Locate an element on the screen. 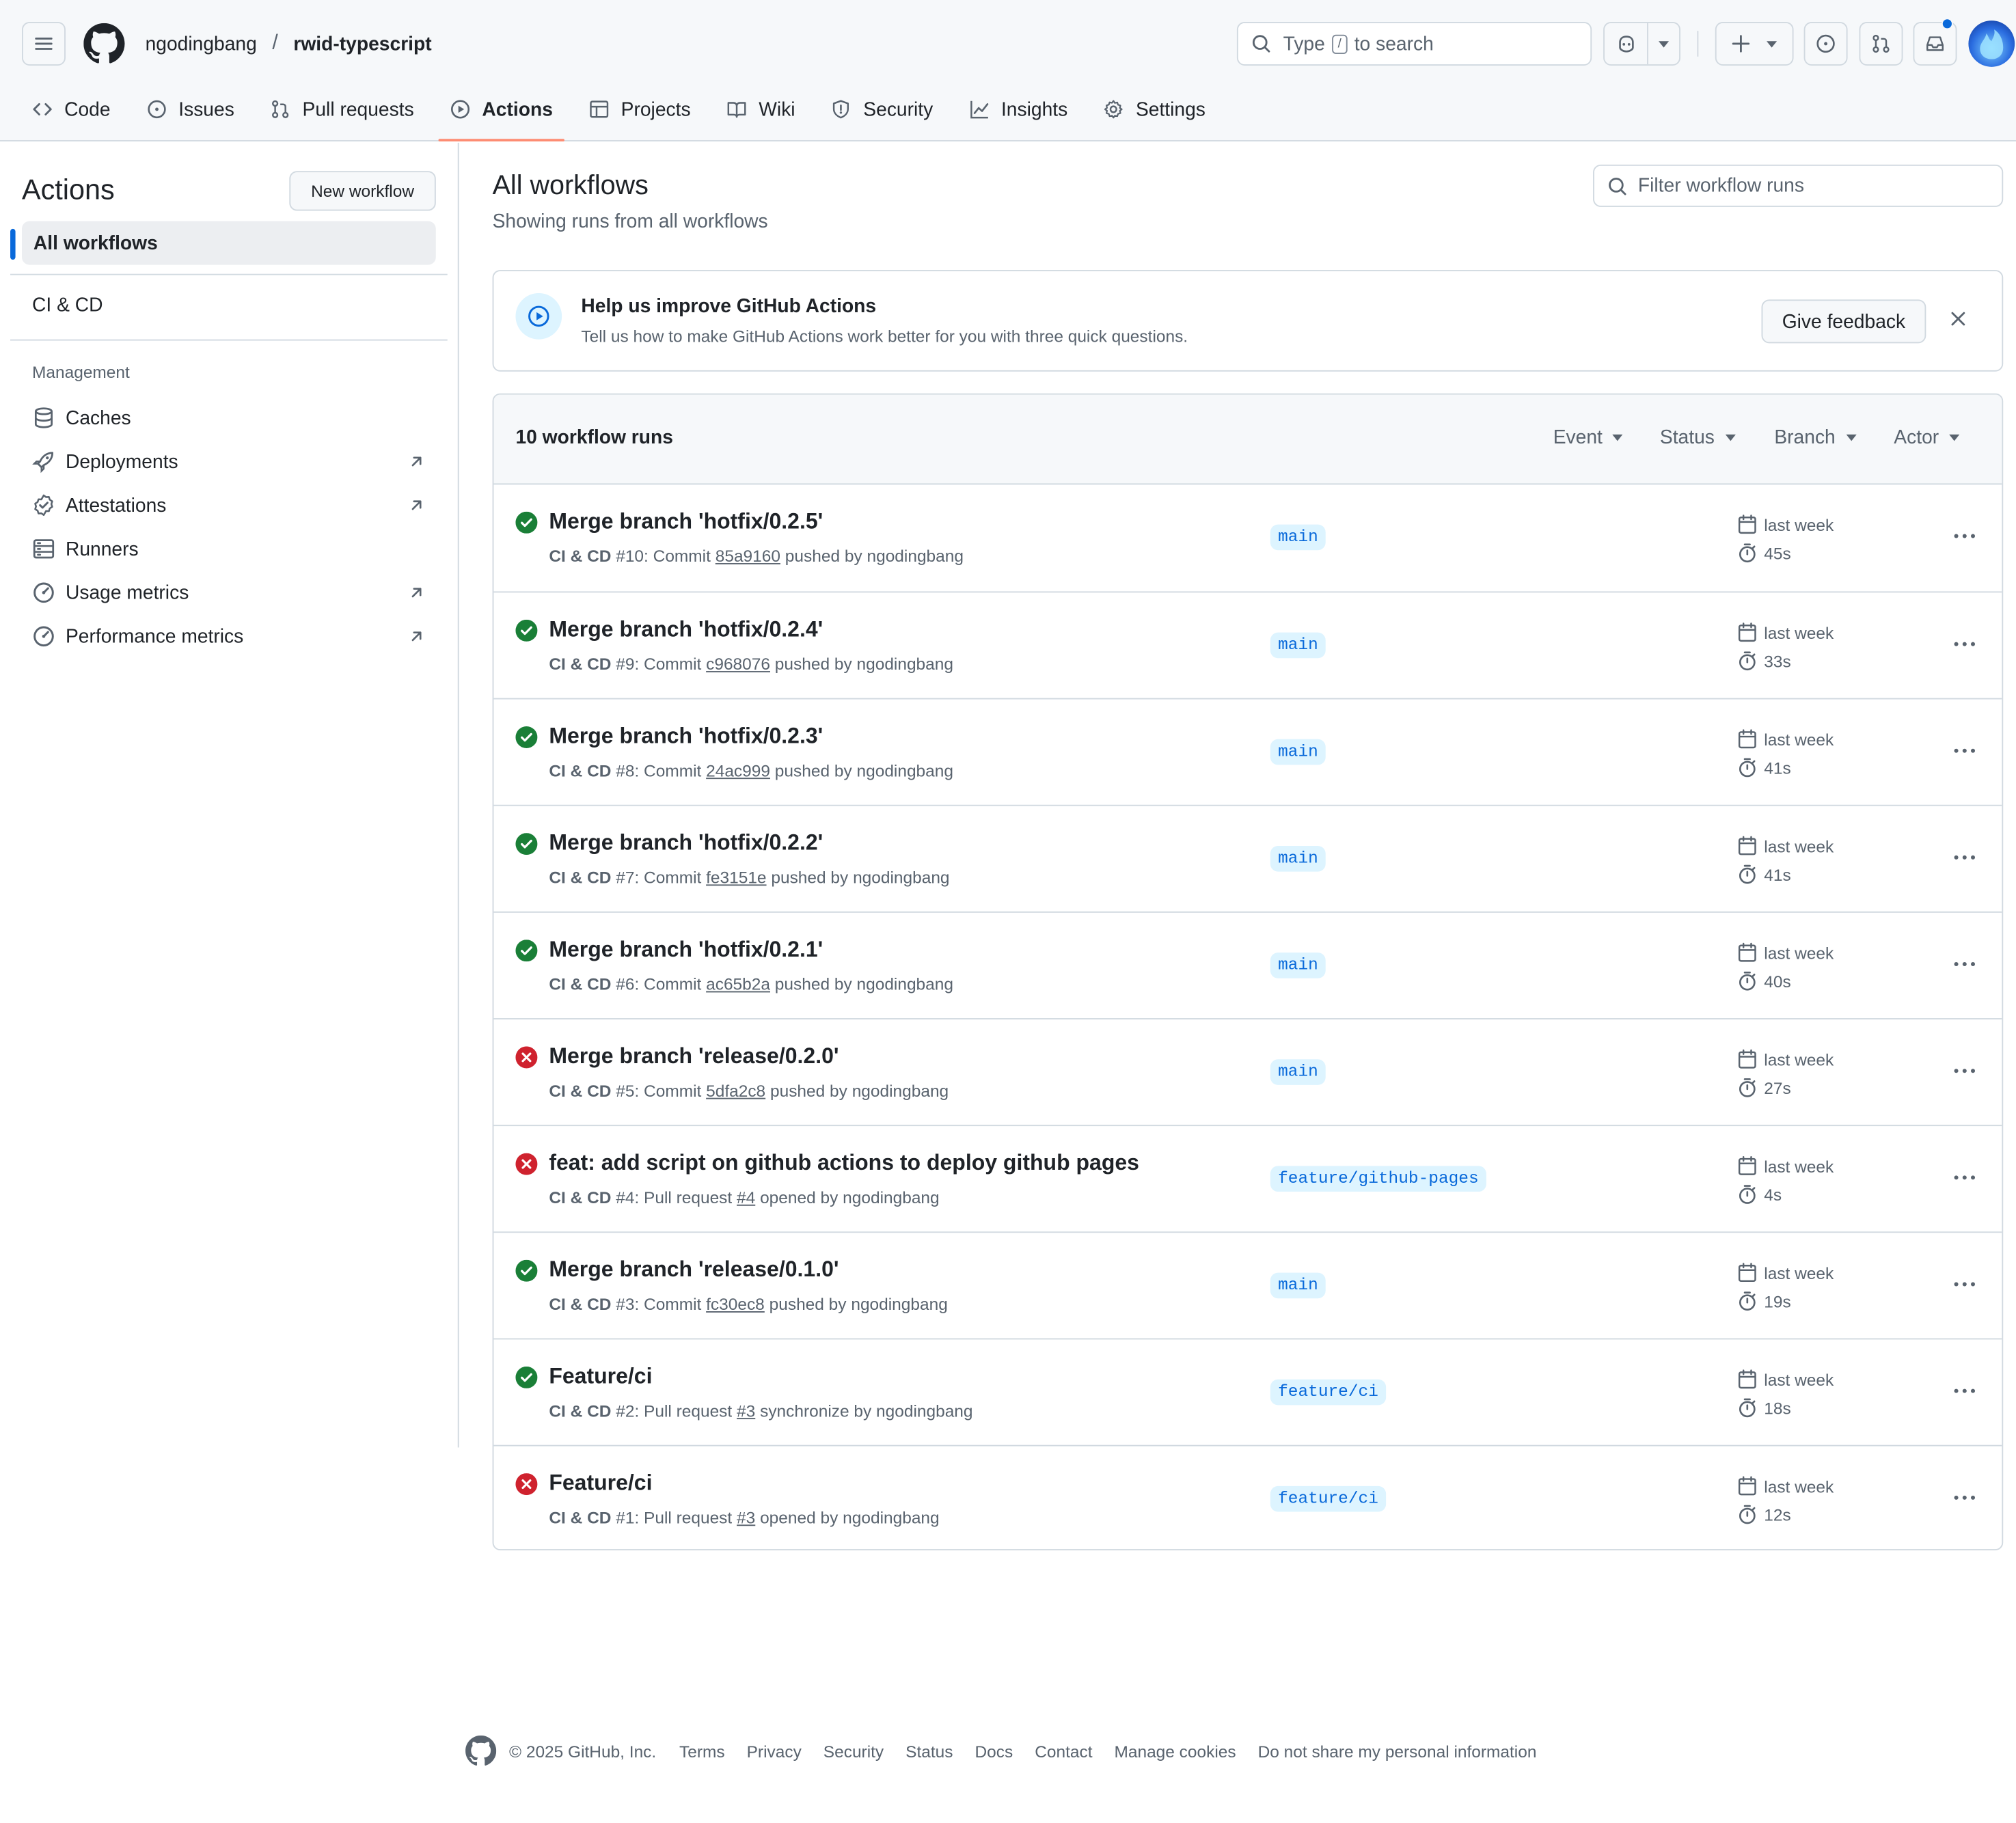 The height and width of the screenshot is (1823, 2016). run-title-link: Merge branch 'hotfix/0.2.3' is located at coordinates (686, 737).